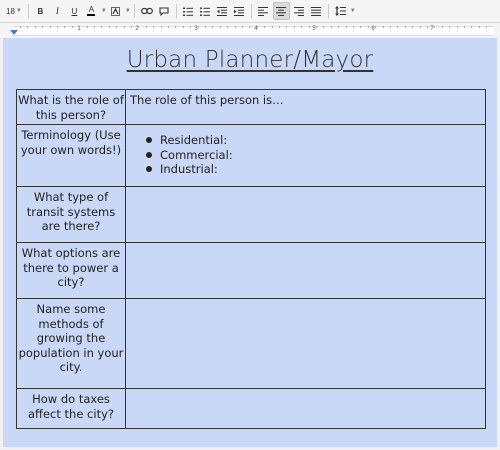  I want to click on question-cell: What is the role of this person?, so click(71, 107).